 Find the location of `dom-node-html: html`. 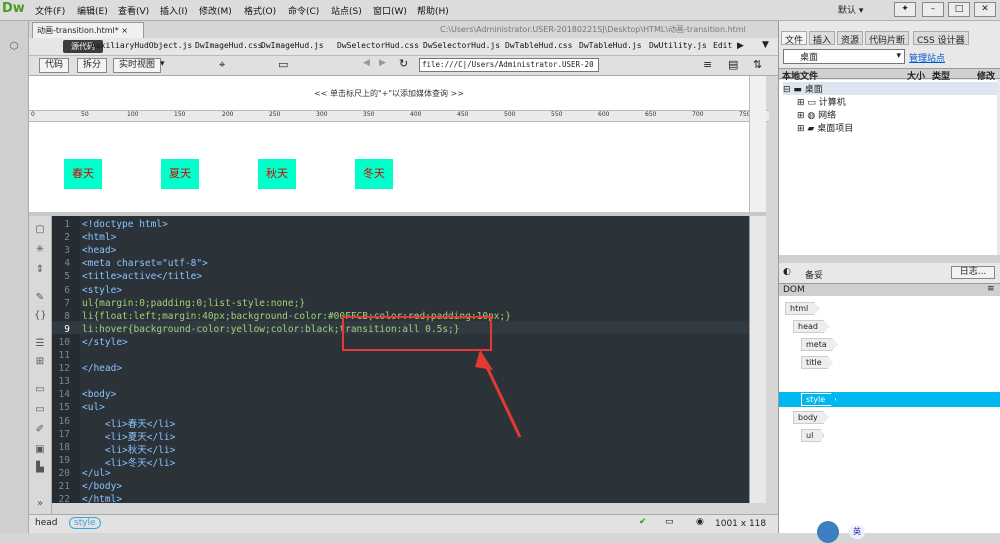

dom-node-html: html is located at coordinates (802, 308).